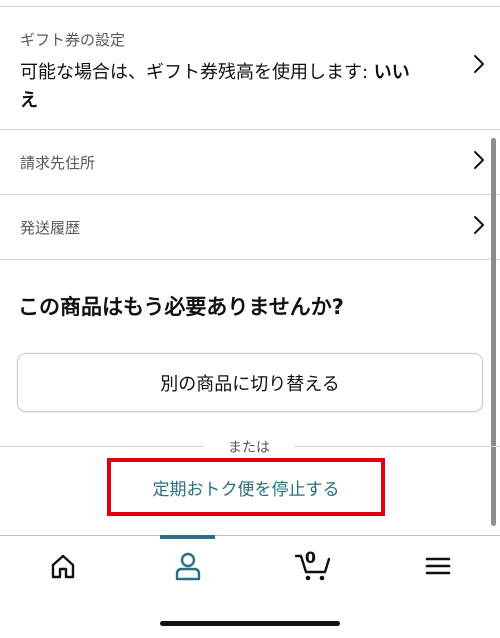 The width and height of the screenshot is (500, 638). Describe the element at coordinates (50, 228) in the screenshot. I see `shipping-history-label: 発送履歴` at that location.